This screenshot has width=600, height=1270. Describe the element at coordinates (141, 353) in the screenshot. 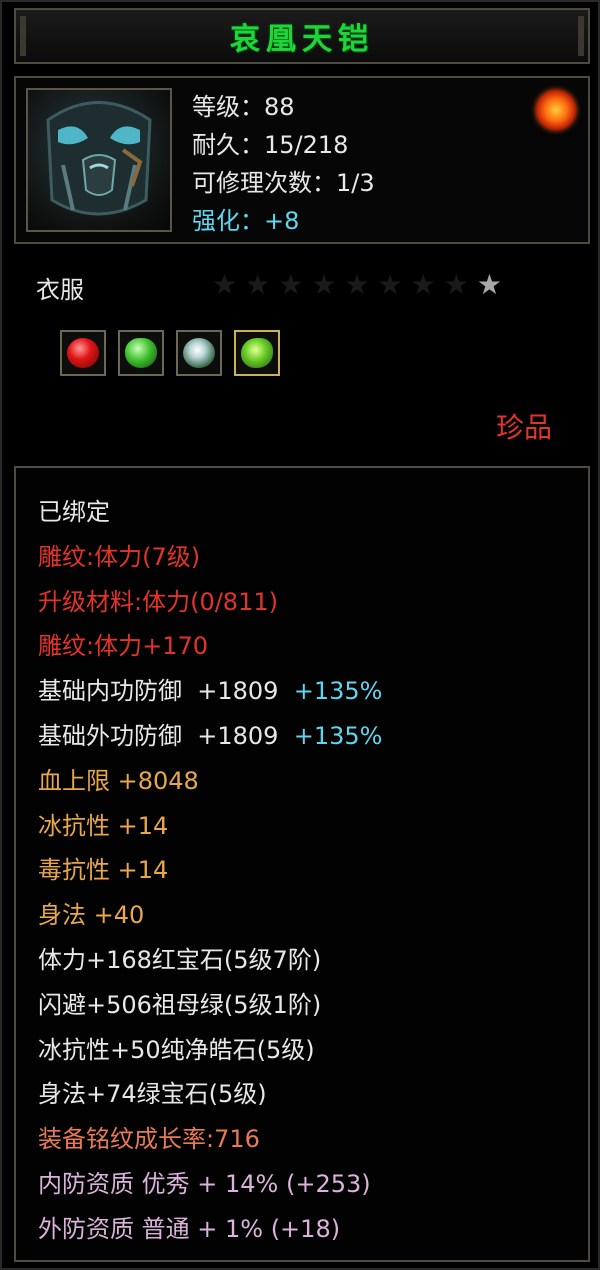

I see `emerald-gem-icon` at that location.